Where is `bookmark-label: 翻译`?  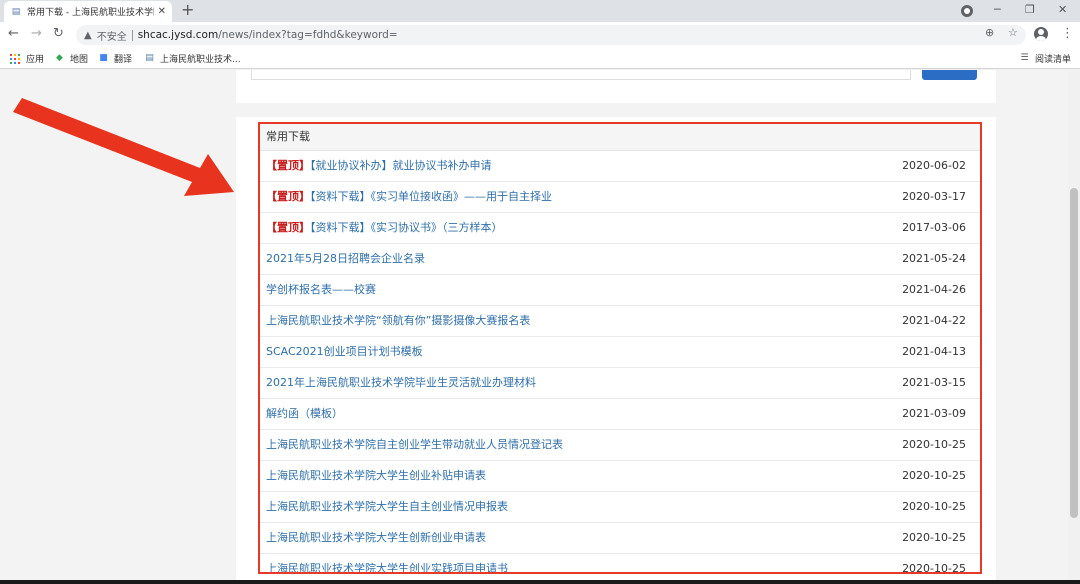
bookmark-label: 翻译 is located at coordinates (123, 60).